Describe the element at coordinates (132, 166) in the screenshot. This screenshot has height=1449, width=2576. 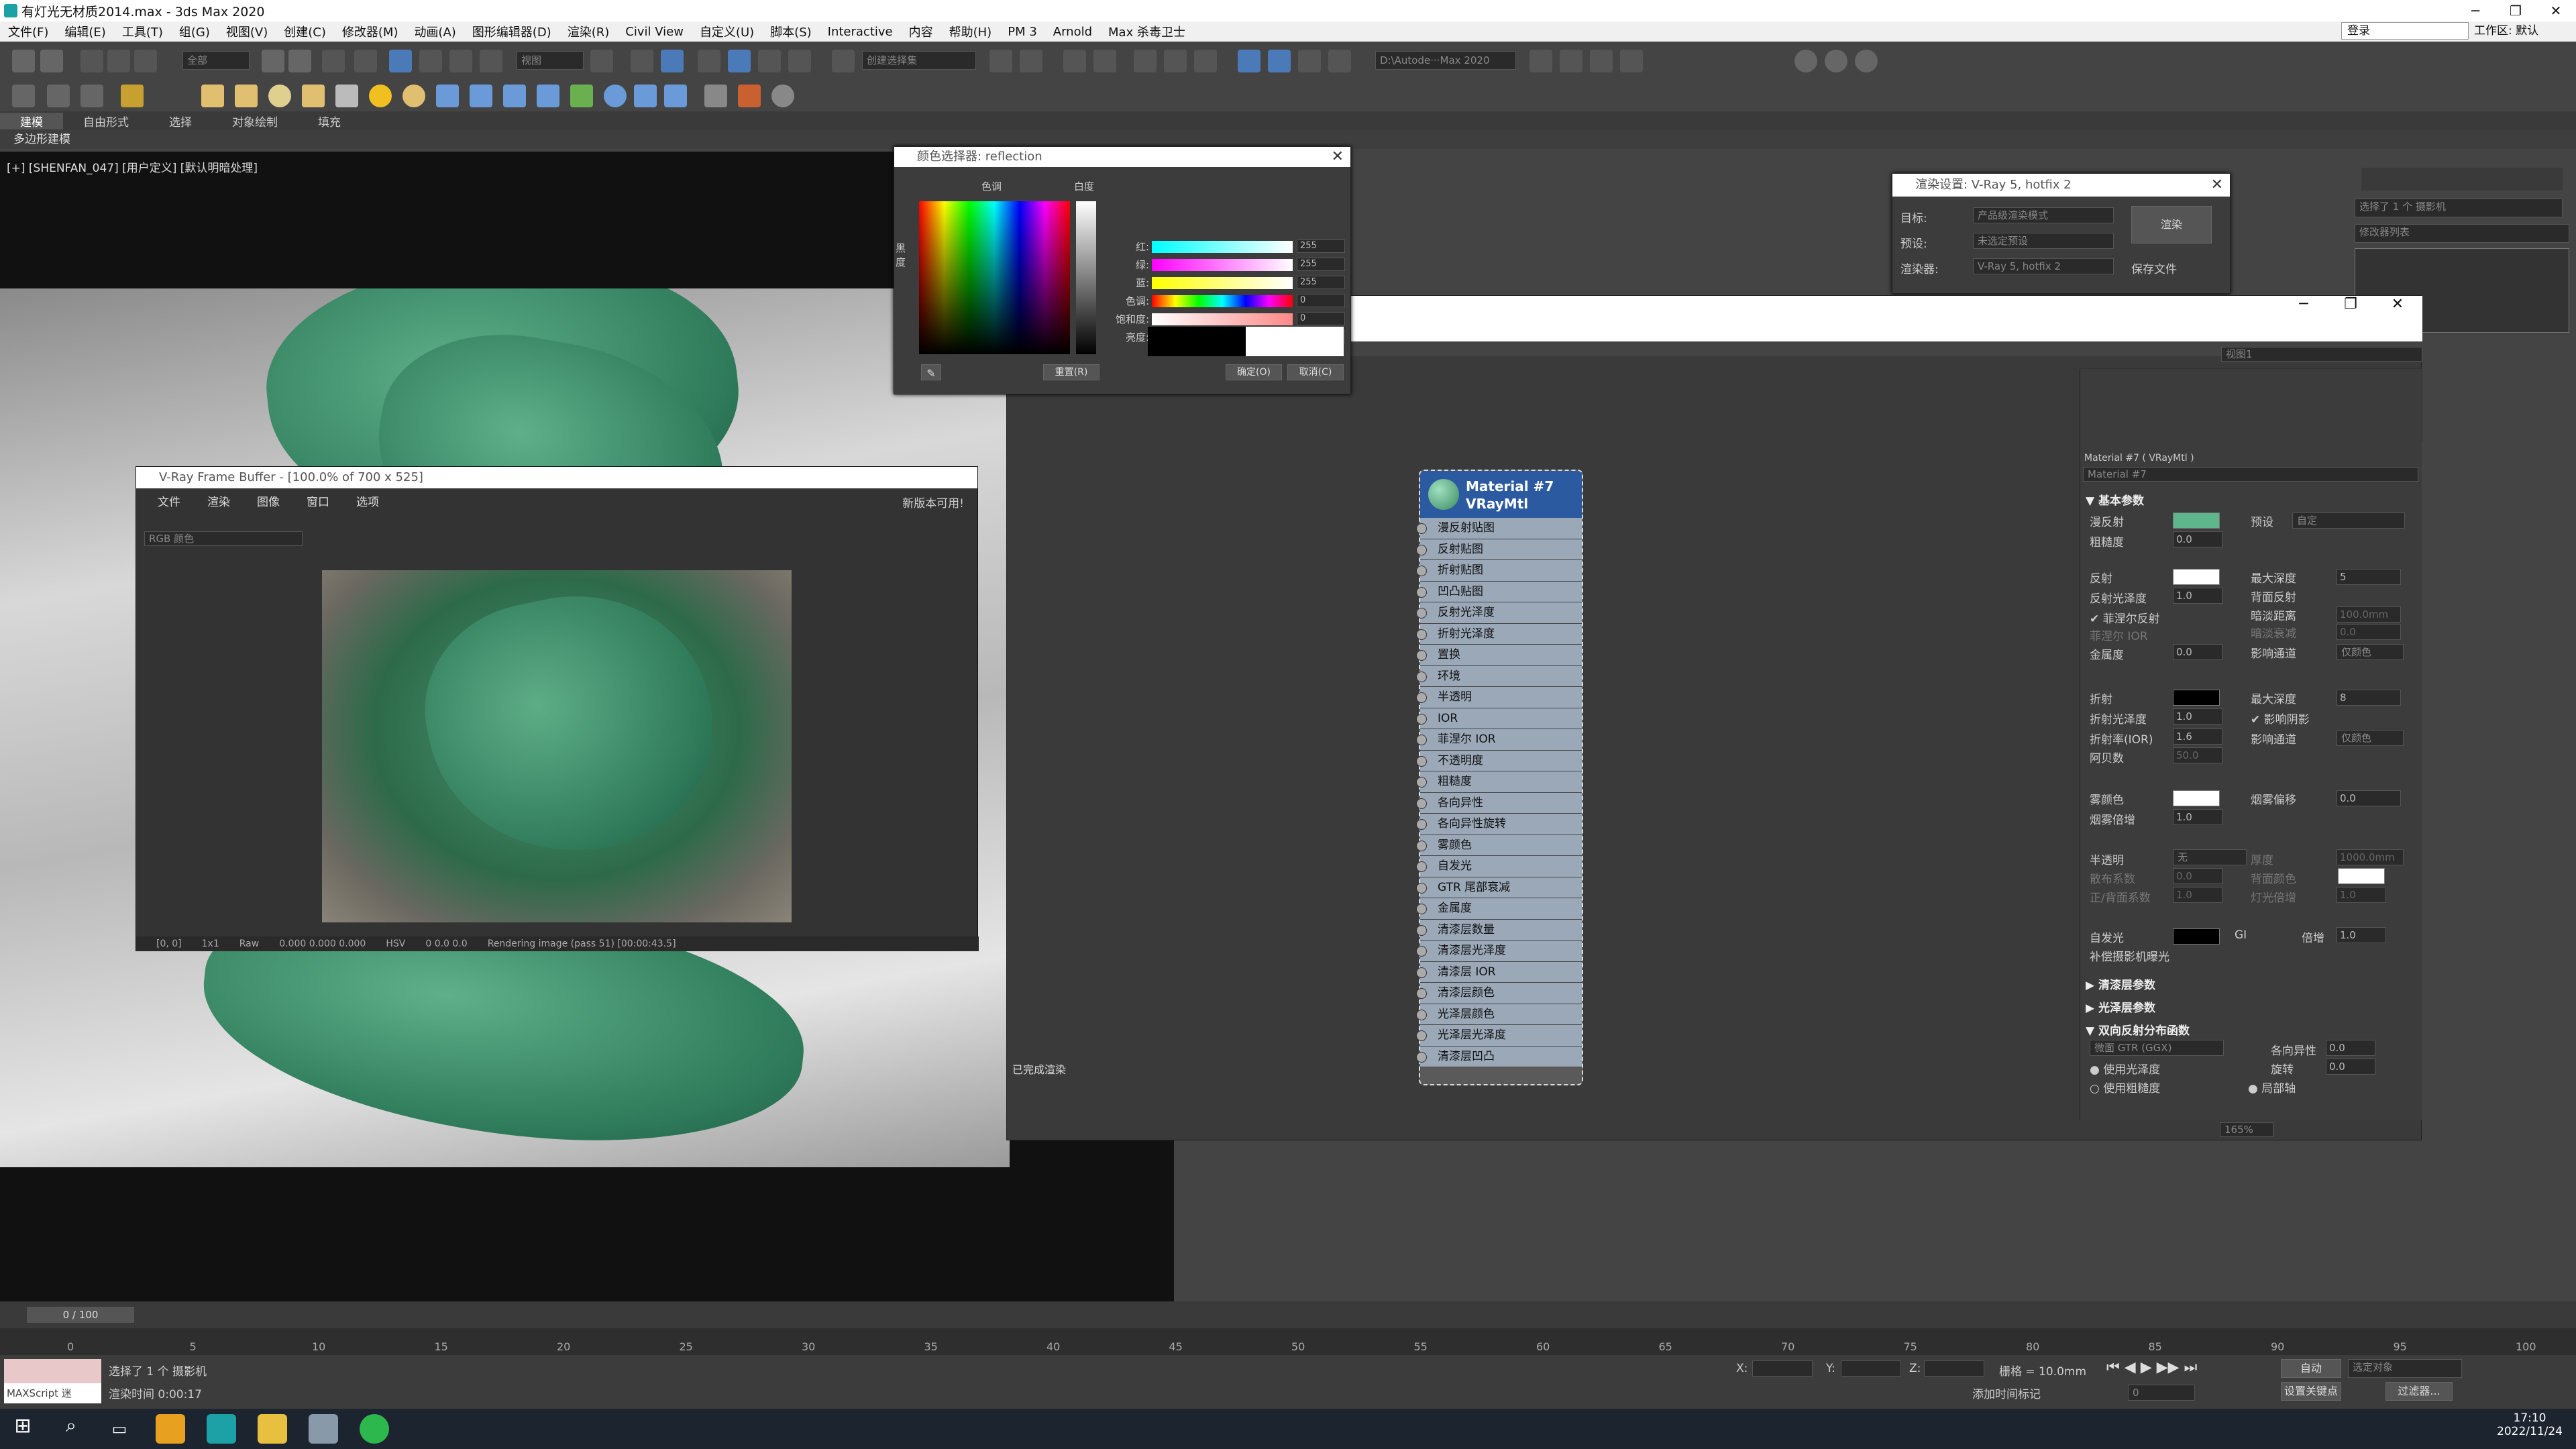
I see `viewport-label: [+] [SHENFAN_047] [用户定义] [默认明暗处理]` at that location.